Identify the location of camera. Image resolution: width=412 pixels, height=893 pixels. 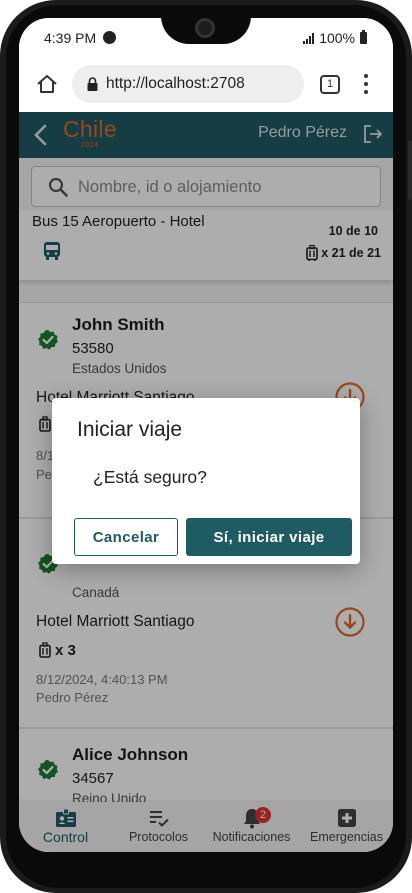
(205, 28).